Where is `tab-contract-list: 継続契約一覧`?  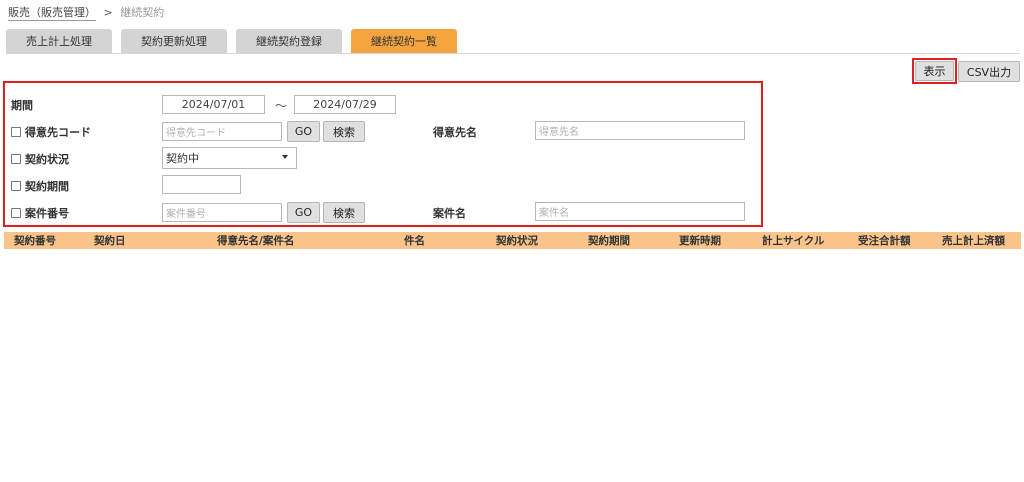
tab-contract-list: 継続契約一覧 is located at coordinates (404, 41).